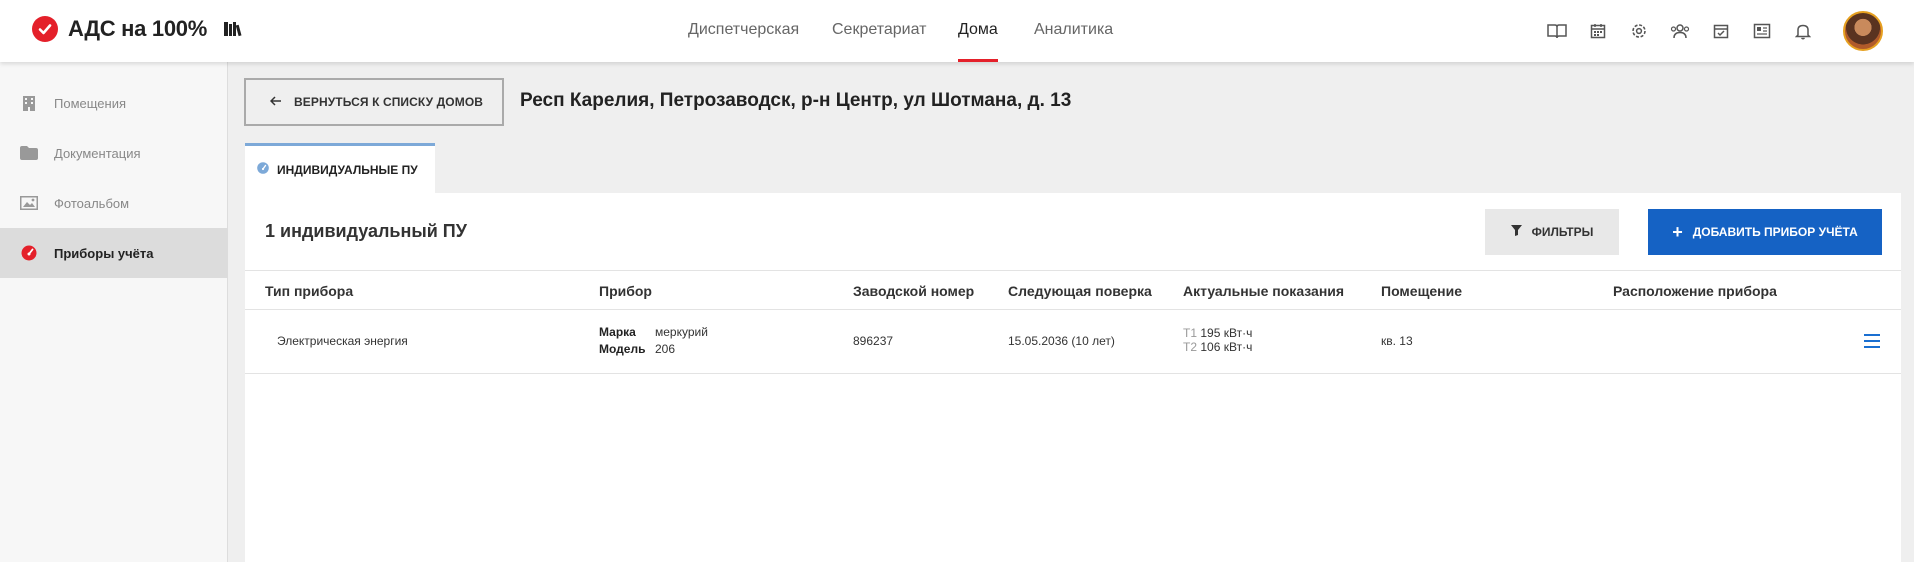  Describe the element at coordinates (653, 341) in the screenshot. I see `meter-device: Марка меркурий Модель 206` at that location.